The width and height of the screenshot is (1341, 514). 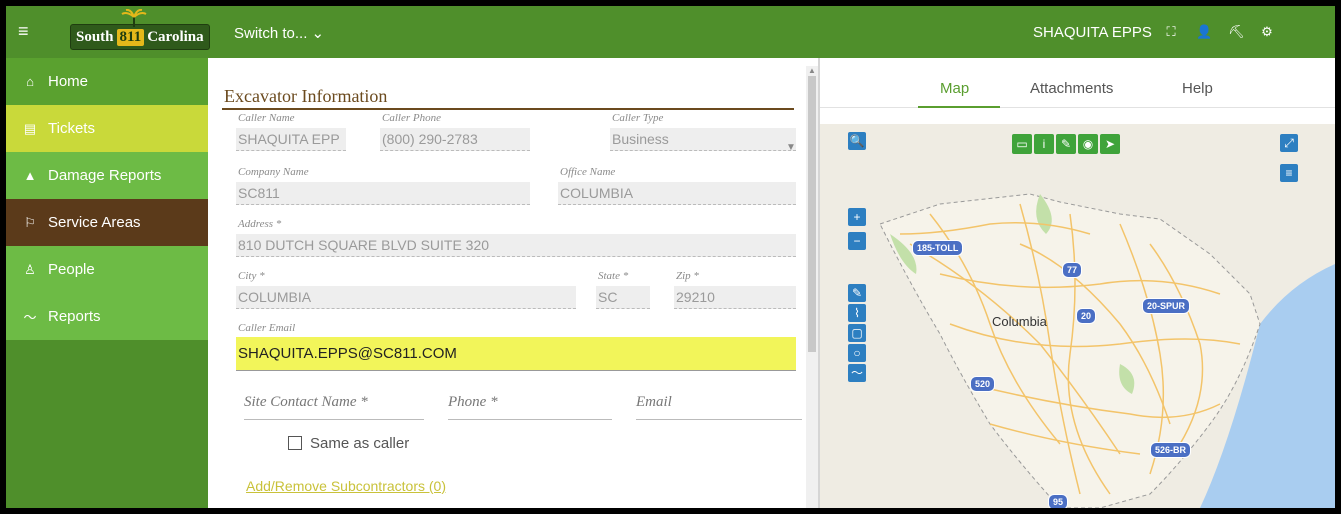 What do you see at coordinates (1197, 88) in the screenshot?
I see `tab-help: Help` at bounding box center [1197, 88].